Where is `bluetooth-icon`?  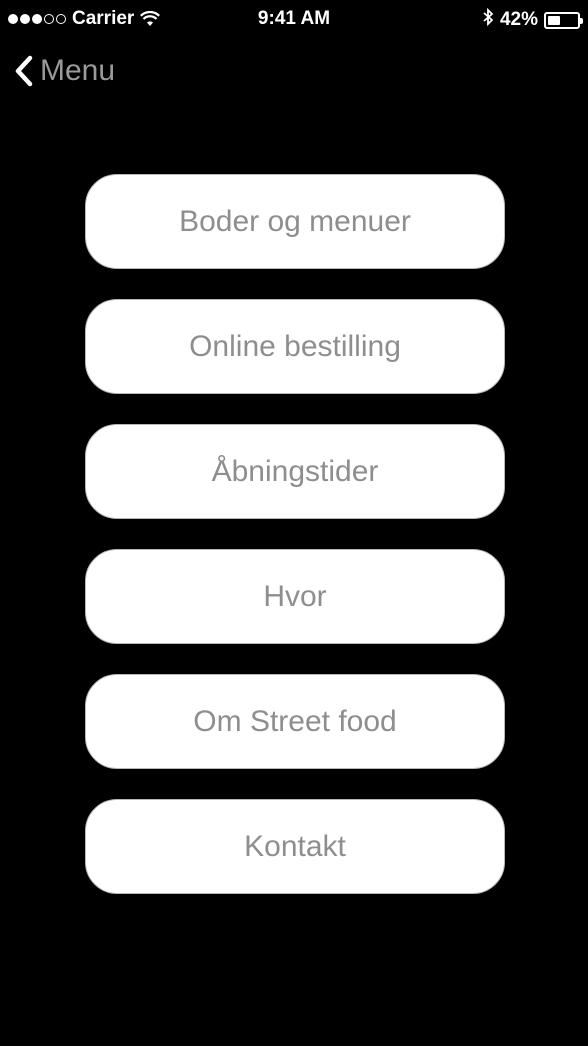 bluetooth-icon is located at coordinates (488, 19).